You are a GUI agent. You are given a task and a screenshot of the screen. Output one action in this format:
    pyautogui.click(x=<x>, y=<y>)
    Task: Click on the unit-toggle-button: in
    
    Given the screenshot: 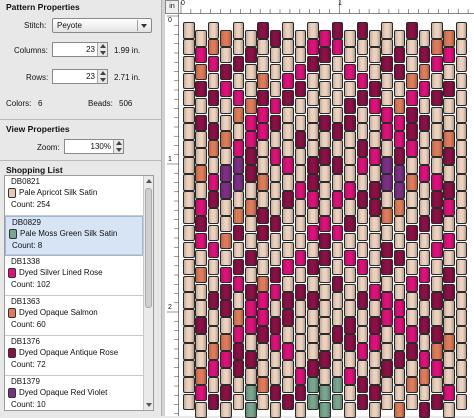 What is the action you would take?
    pyautogui.click(x=172, y=7)
    